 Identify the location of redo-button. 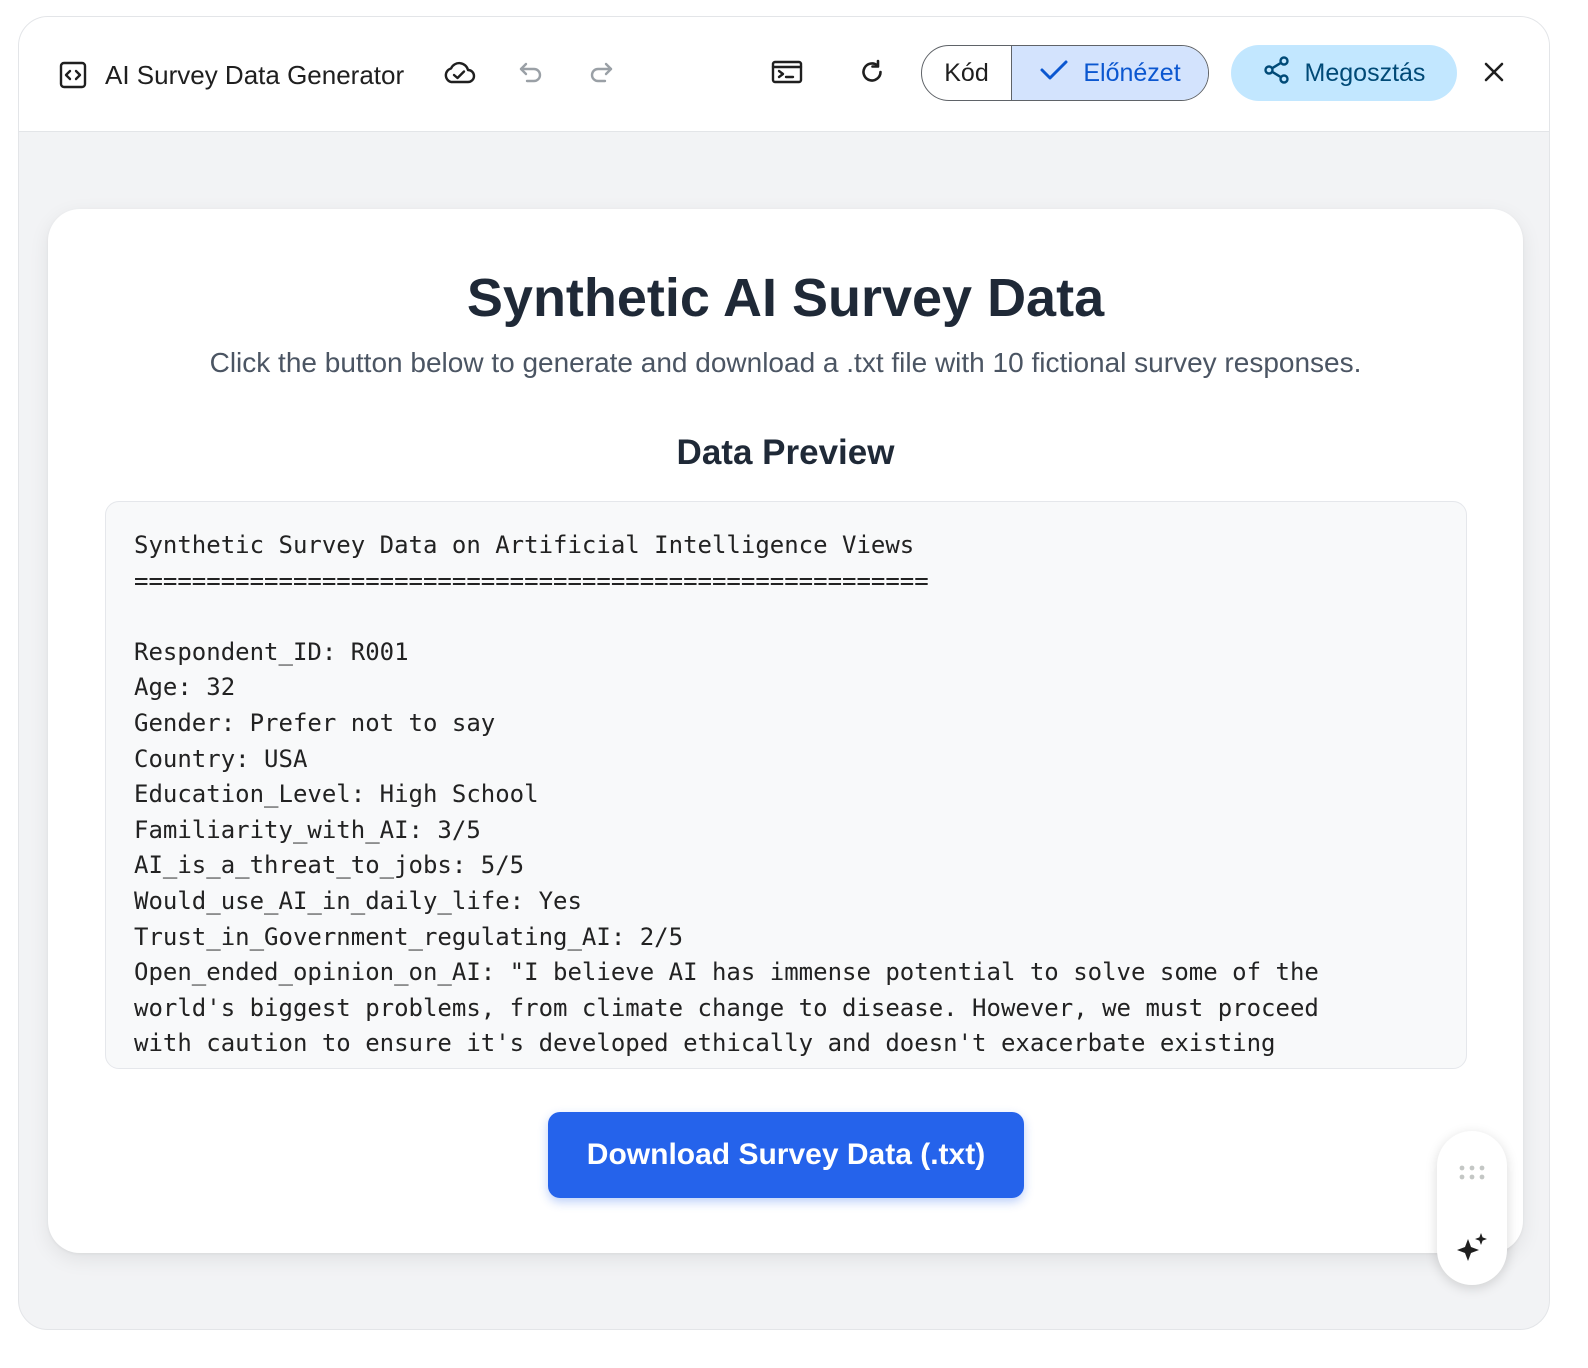
(601, 74).